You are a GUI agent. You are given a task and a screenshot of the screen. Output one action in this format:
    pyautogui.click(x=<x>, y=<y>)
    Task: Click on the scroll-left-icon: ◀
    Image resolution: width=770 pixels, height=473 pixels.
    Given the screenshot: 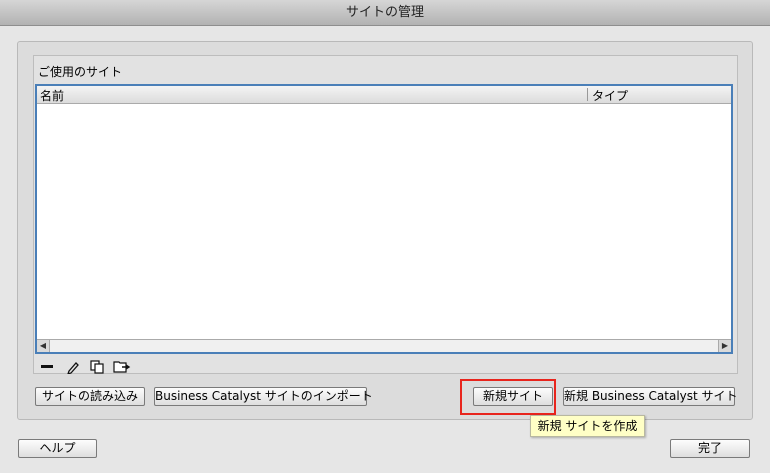 What is the action you would take?
    pyautogui.click(x=43, y=346)
    